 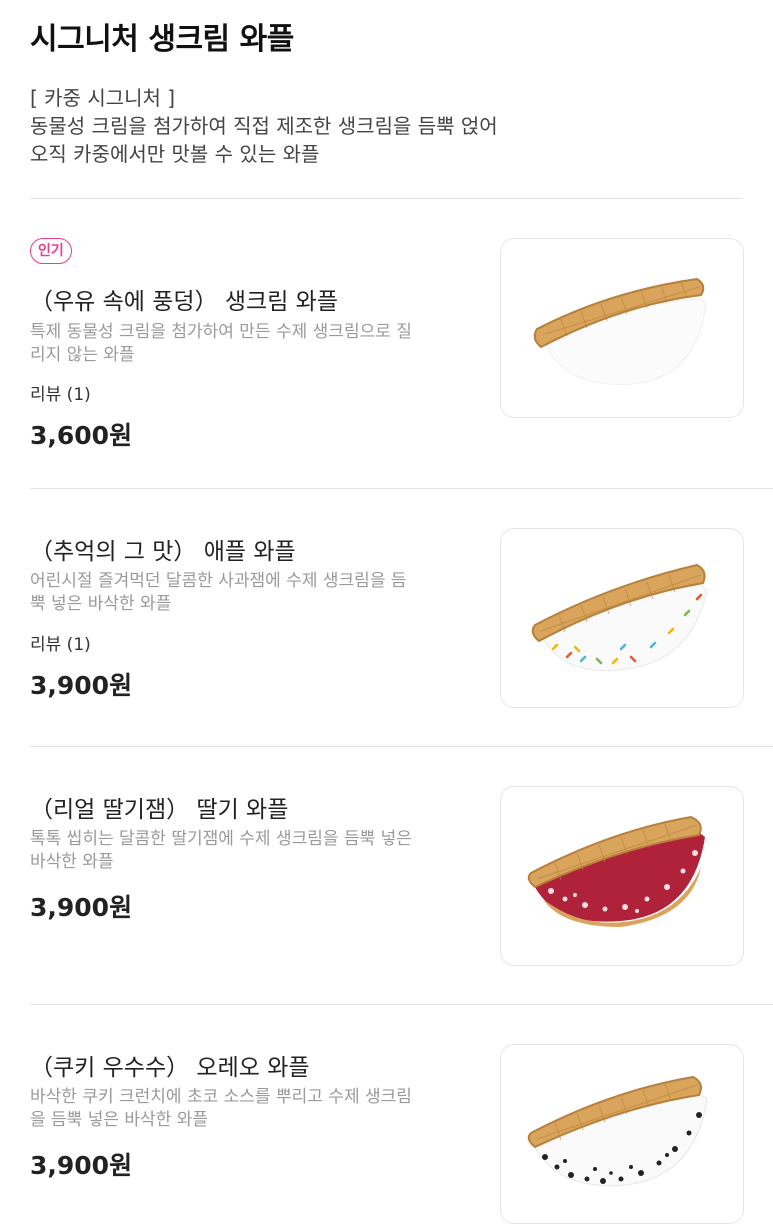 What do you see at coordinates (72, 862) in the screenshot?
I see `item-description-line: 바삭한 와플` at bounding box center [72, 862].